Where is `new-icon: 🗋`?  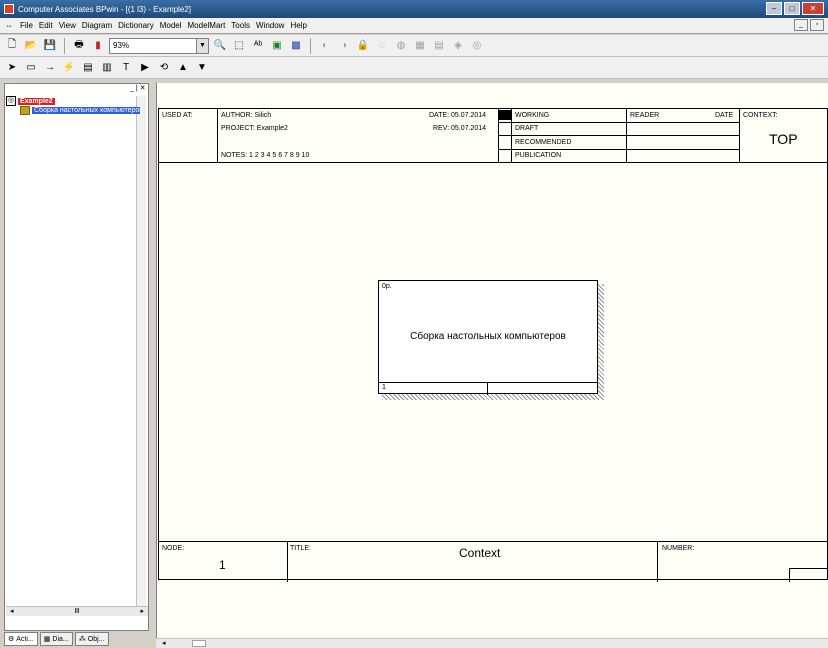 new-icon: 🗋 is located at coordinates (12, 46).